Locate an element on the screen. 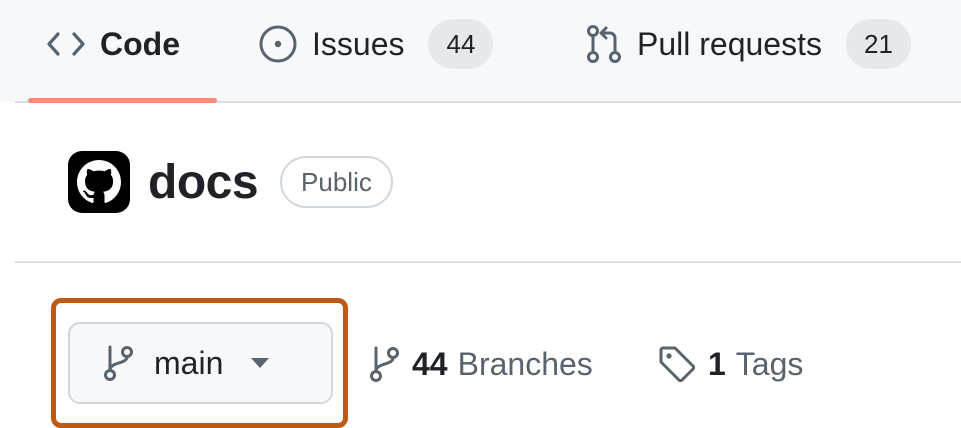 This screenshot has height=428, width=961. tab-code: Code is located at coordinates (113, 44).